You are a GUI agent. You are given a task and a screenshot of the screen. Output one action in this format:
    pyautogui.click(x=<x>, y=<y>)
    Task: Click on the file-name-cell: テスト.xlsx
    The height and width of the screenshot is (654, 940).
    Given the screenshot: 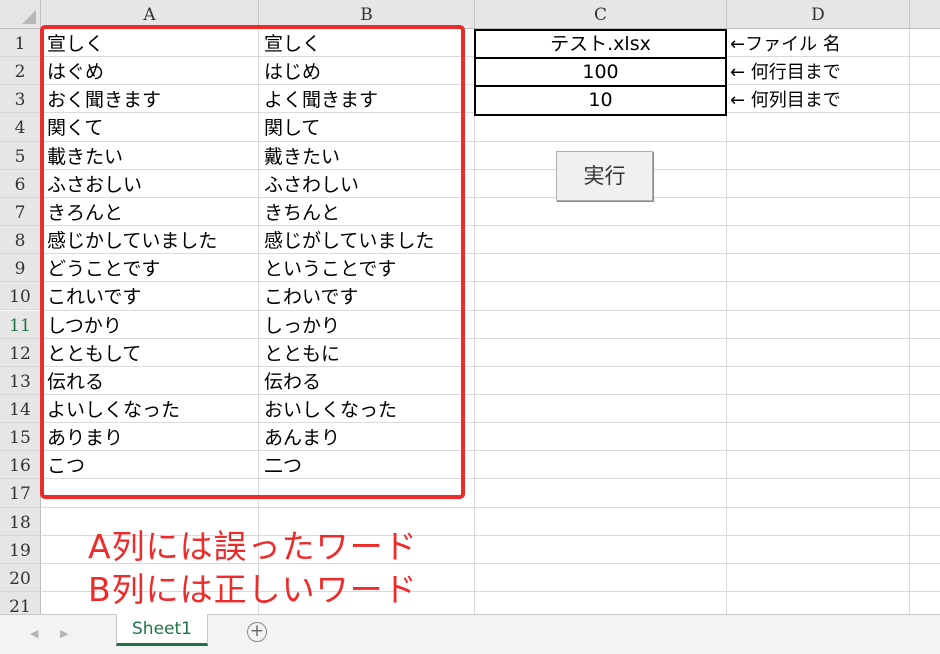 What is the action you would take?
    pyautogui.click(x=600, y=44)
    